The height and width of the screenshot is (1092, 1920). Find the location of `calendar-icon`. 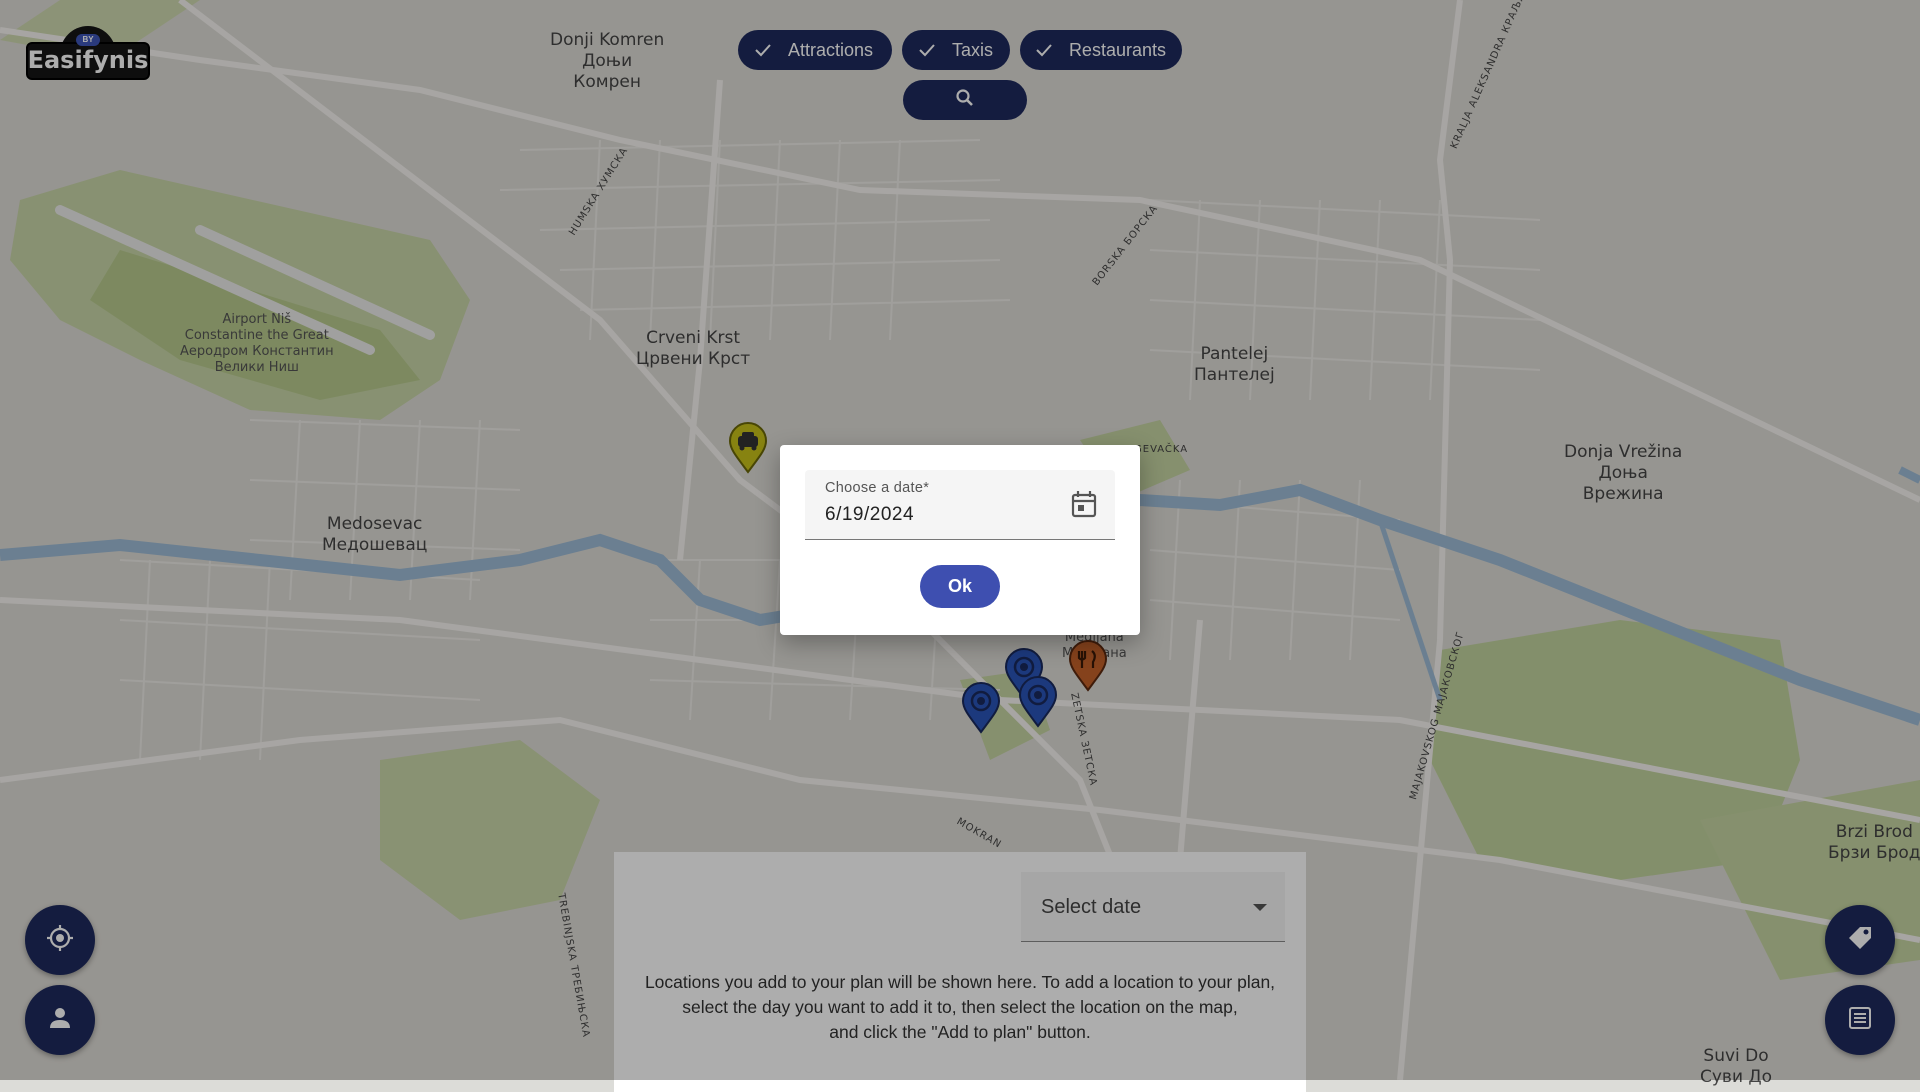

calendar-icon is located at coordinates (1084, 504).